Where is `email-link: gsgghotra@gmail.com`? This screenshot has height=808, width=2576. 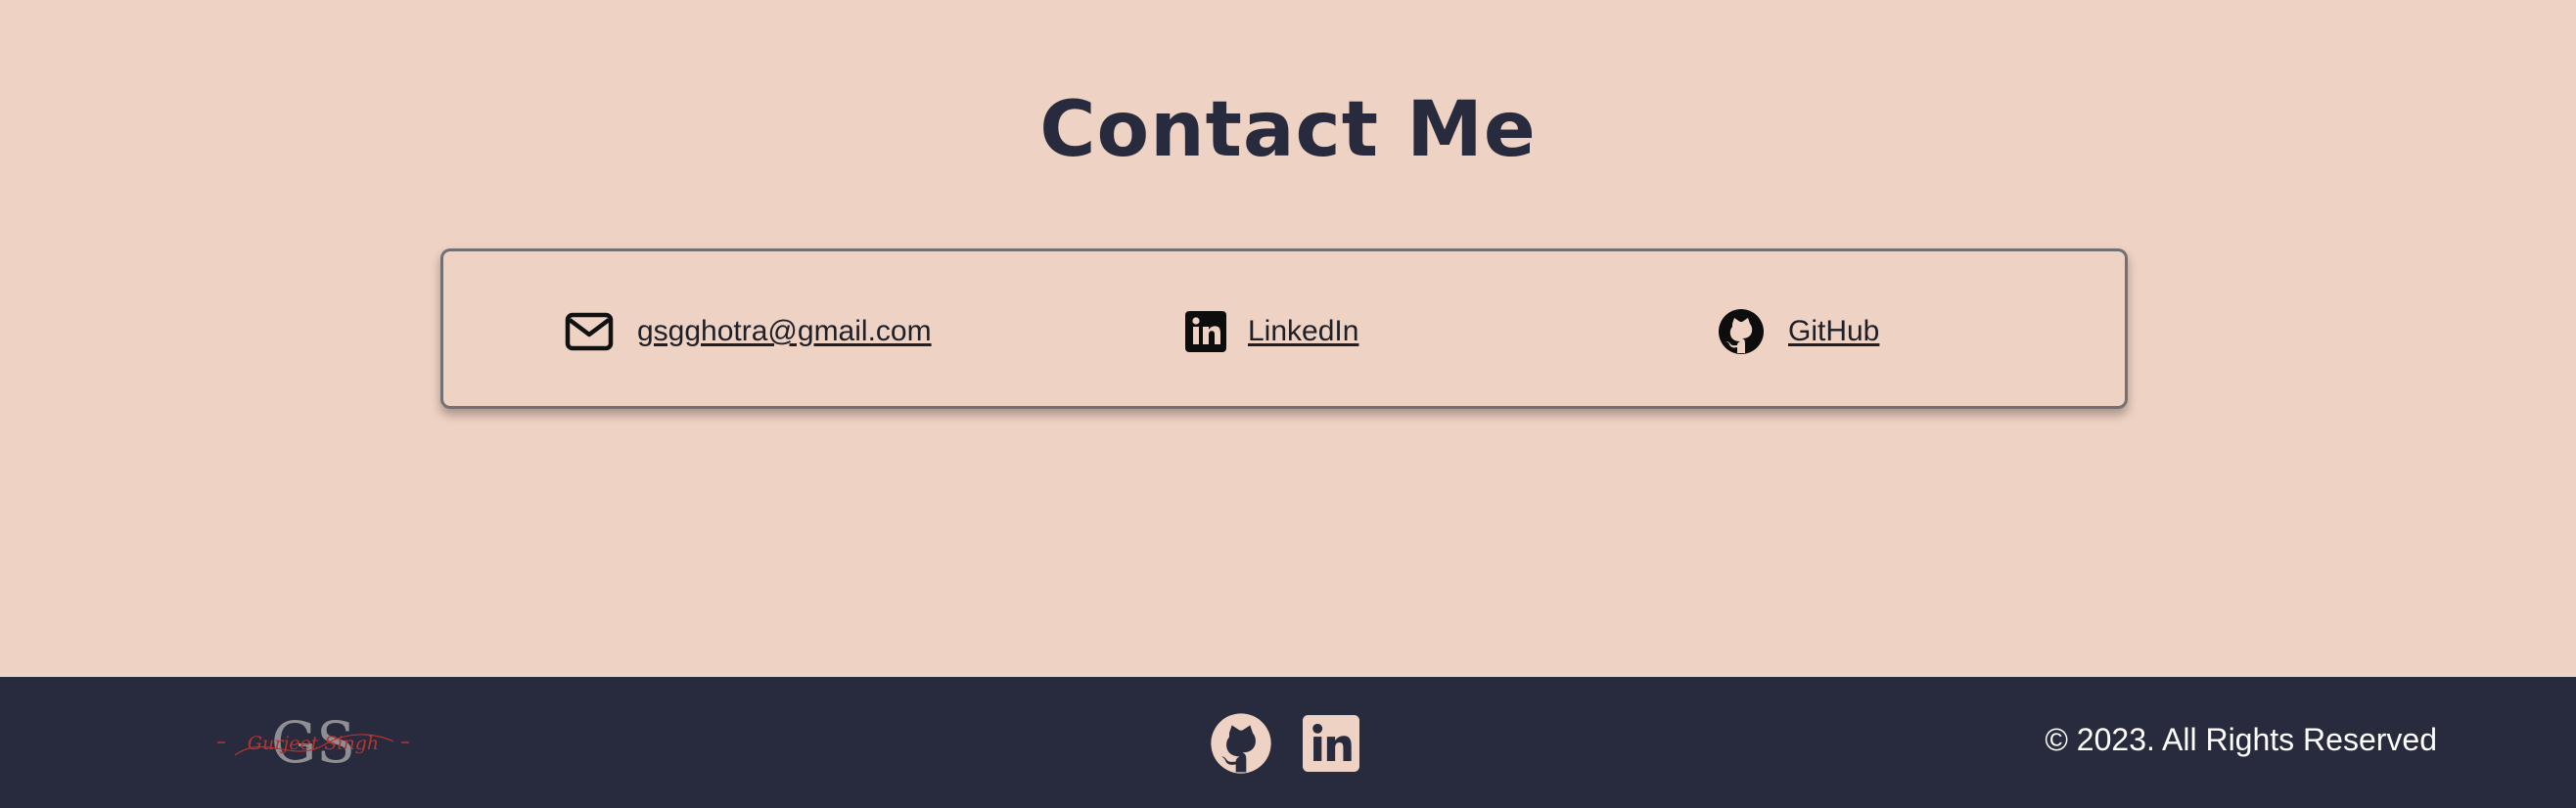 email-link: gsgghotra@gmail.com is located at coordinates (749, 331).